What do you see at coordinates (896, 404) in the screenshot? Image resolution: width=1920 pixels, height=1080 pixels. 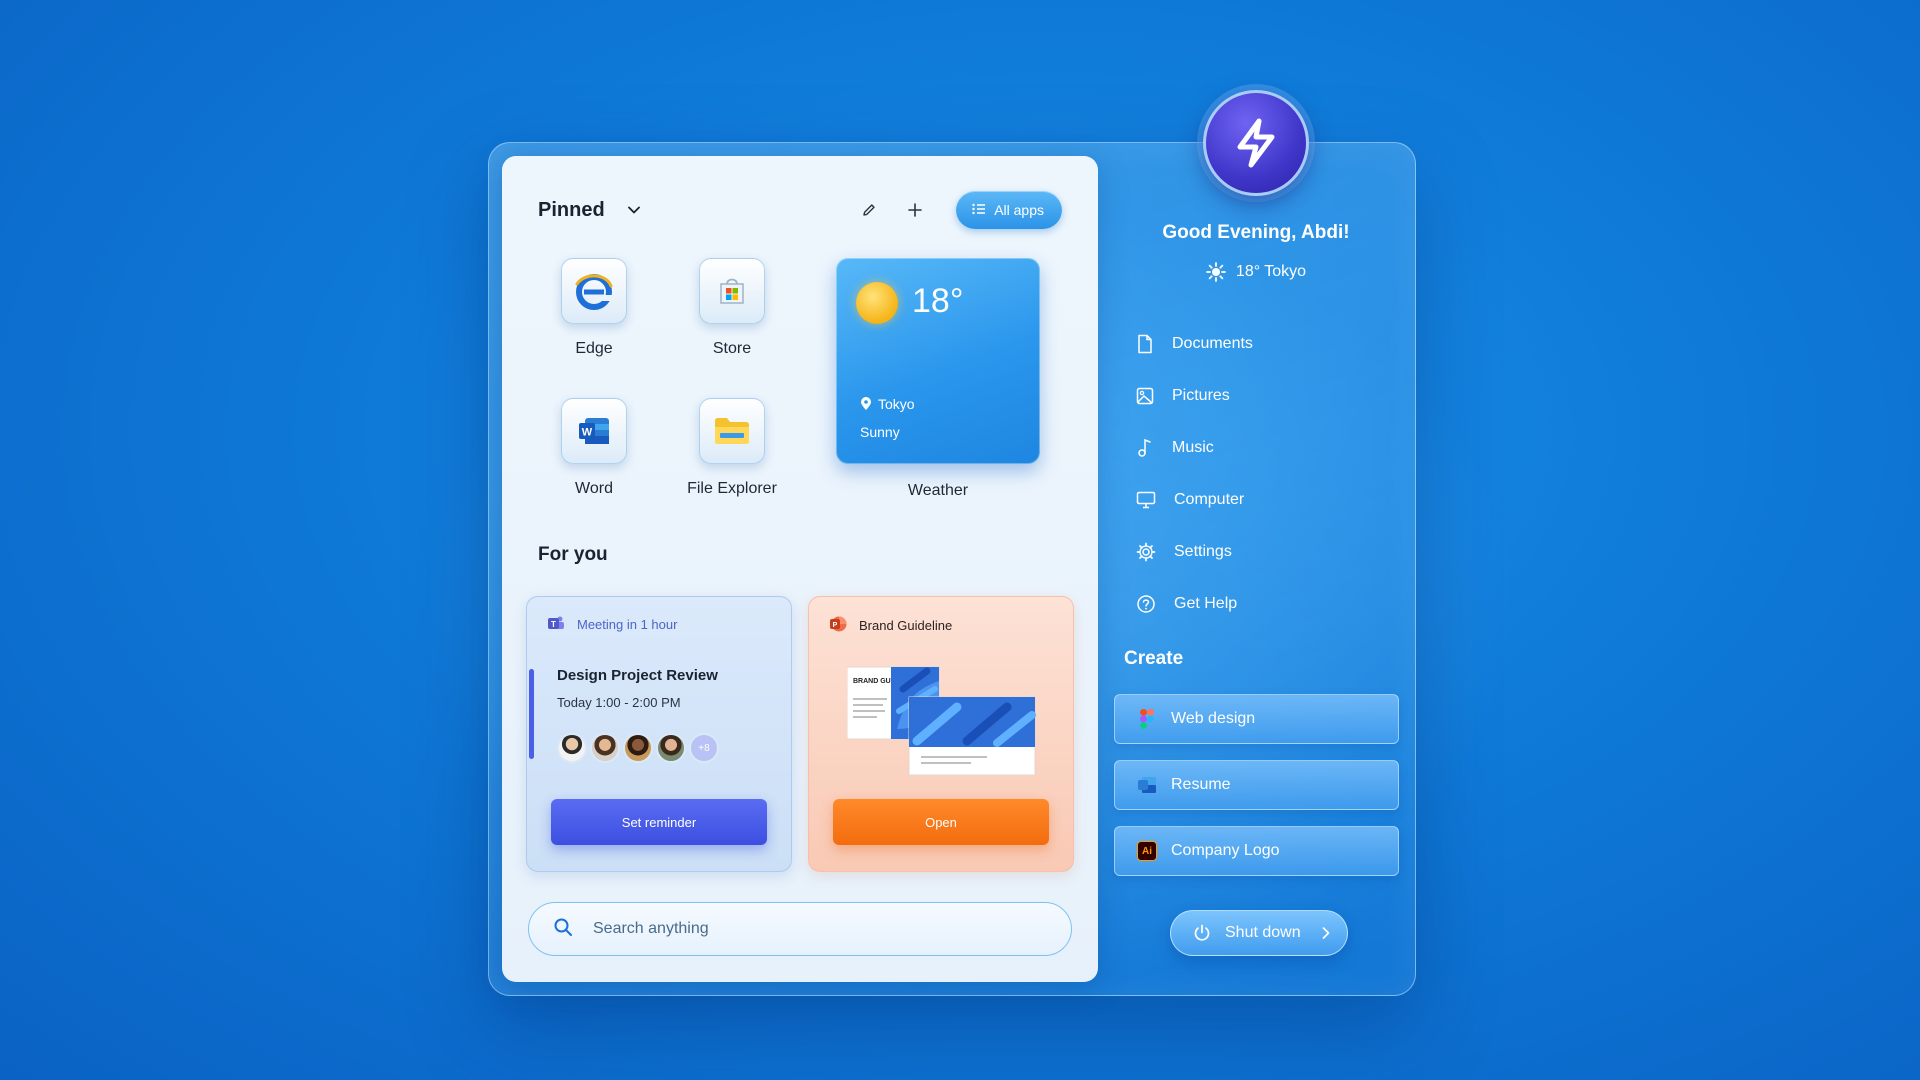 I see `weather-city: Tokyo` at bounding box center [896, 404].